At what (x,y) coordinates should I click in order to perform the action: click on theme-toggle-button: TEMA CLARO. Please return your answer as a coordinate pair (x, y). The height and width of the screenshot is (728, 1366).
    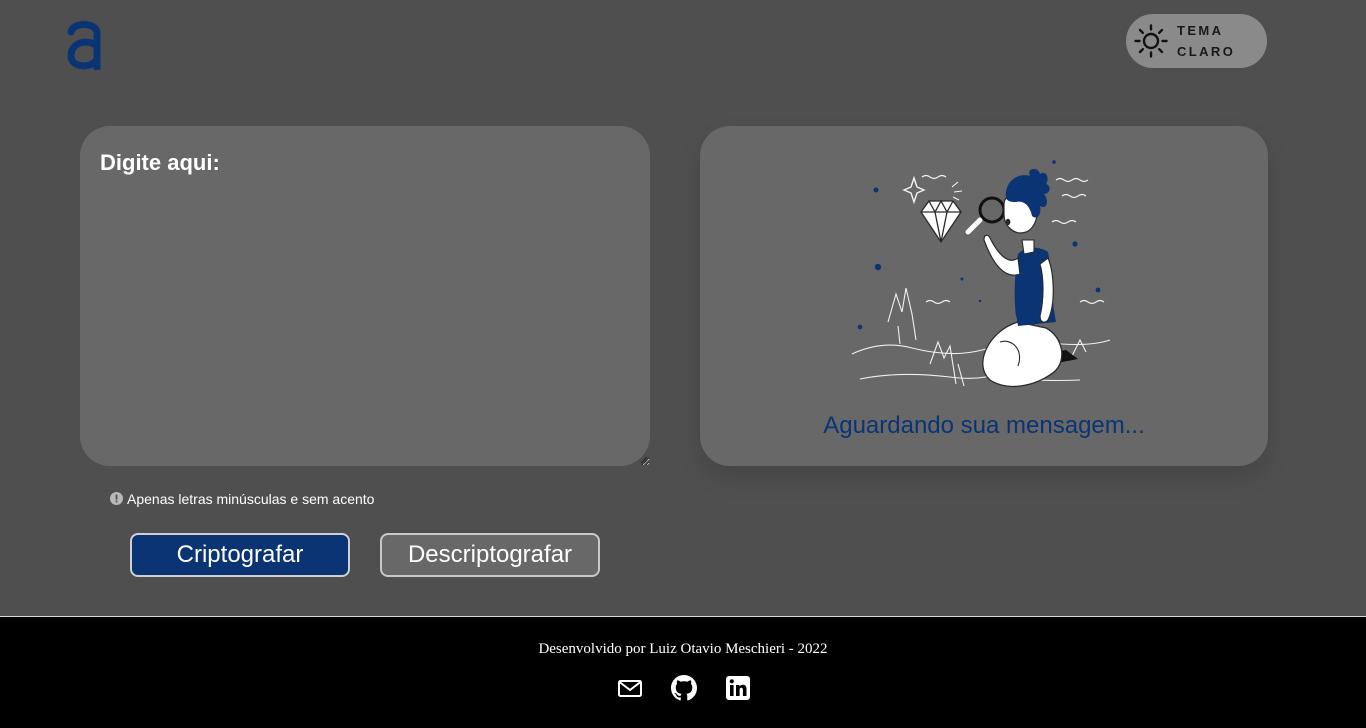
    Looking at the image, I should click on (1196, 41).